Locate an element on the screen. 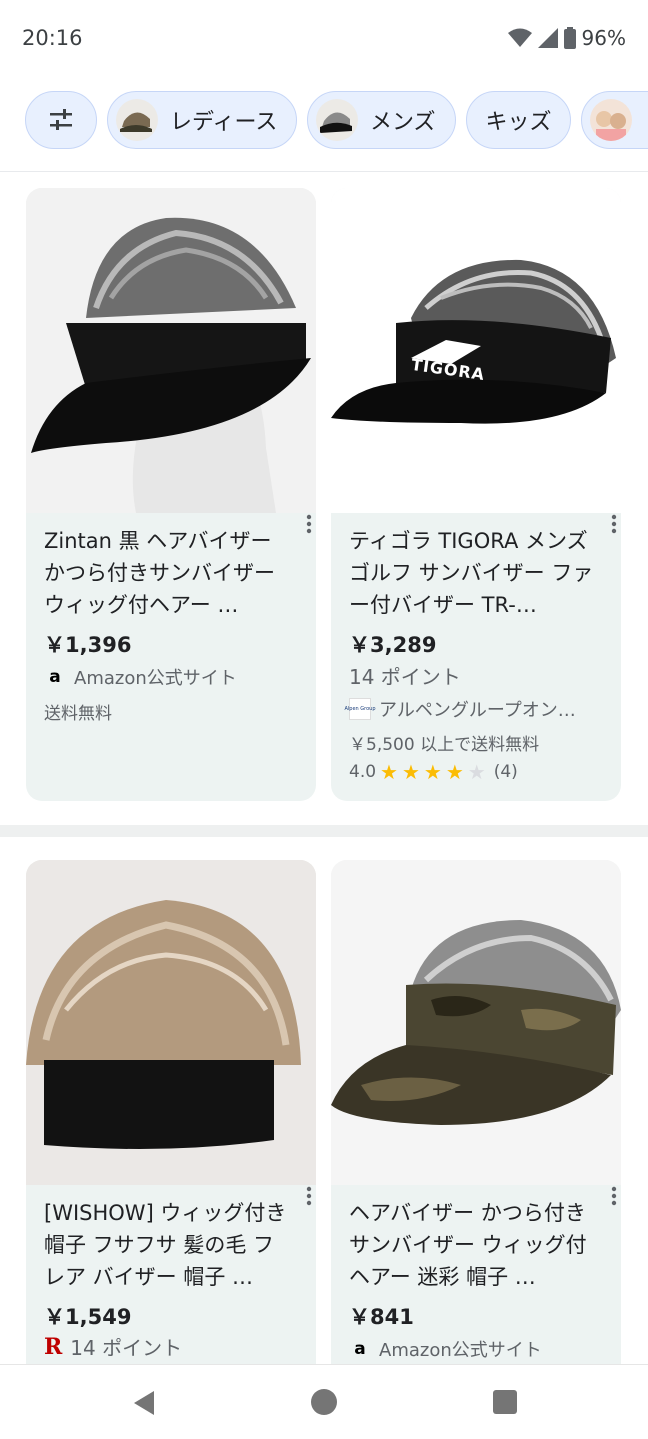 This screenshot has width=648, height=1439. product-price: ￥3,289 is located at coordinates (393, 645).